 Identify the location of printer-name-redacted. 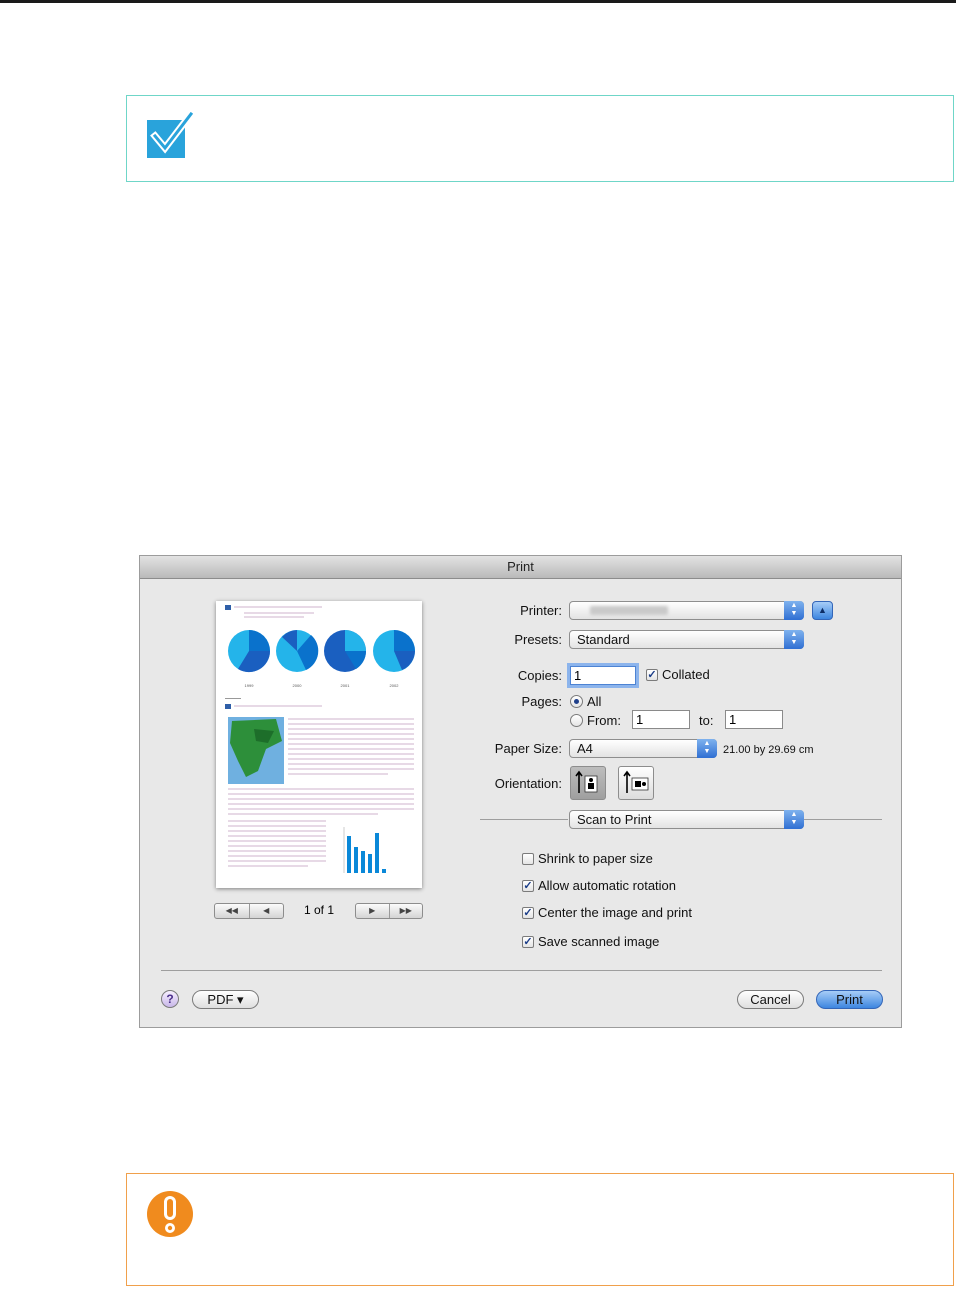
(629, 610).